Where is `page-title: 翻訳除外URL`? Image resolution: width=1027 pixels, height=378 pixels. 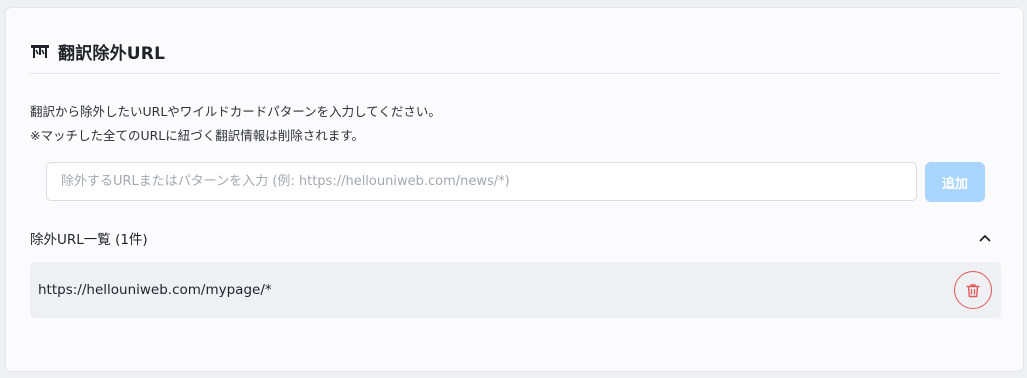 page-title: 翻訳除外URL is located at coordinates (112, 53).